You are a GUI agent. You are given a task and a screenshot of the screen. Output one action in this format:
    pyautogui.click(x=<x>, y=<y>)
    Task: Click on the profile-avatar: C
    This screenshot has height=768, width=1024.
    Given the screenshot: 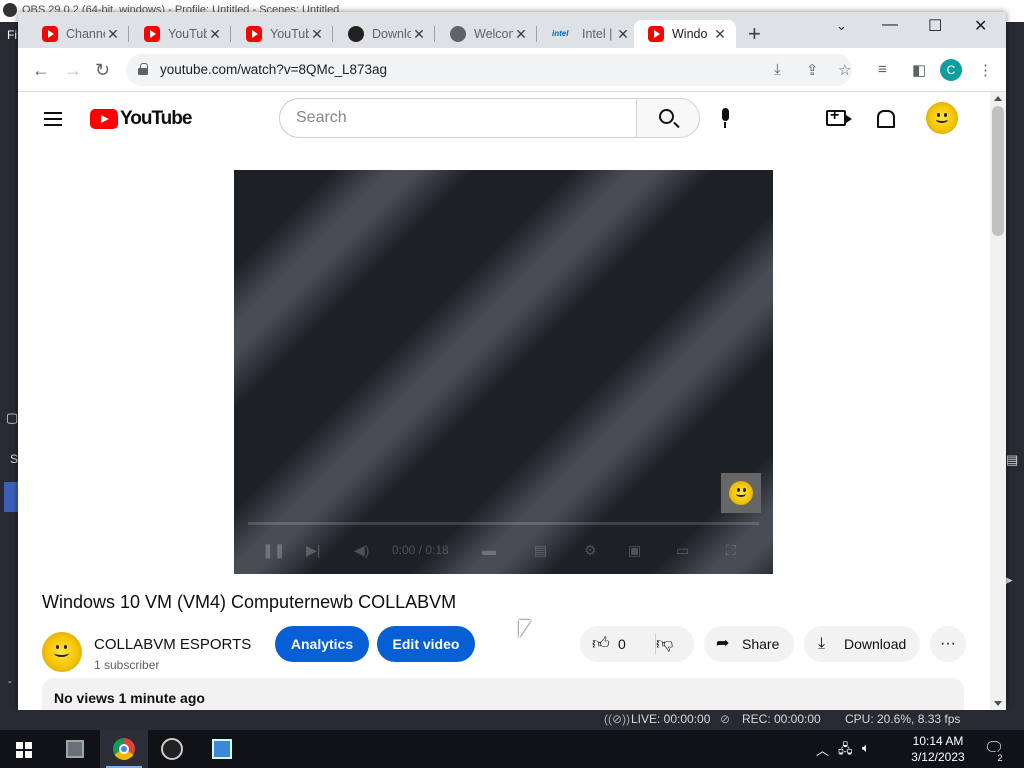 What is the action you would take?
    pyautogui.click(x=951, y=70)
    